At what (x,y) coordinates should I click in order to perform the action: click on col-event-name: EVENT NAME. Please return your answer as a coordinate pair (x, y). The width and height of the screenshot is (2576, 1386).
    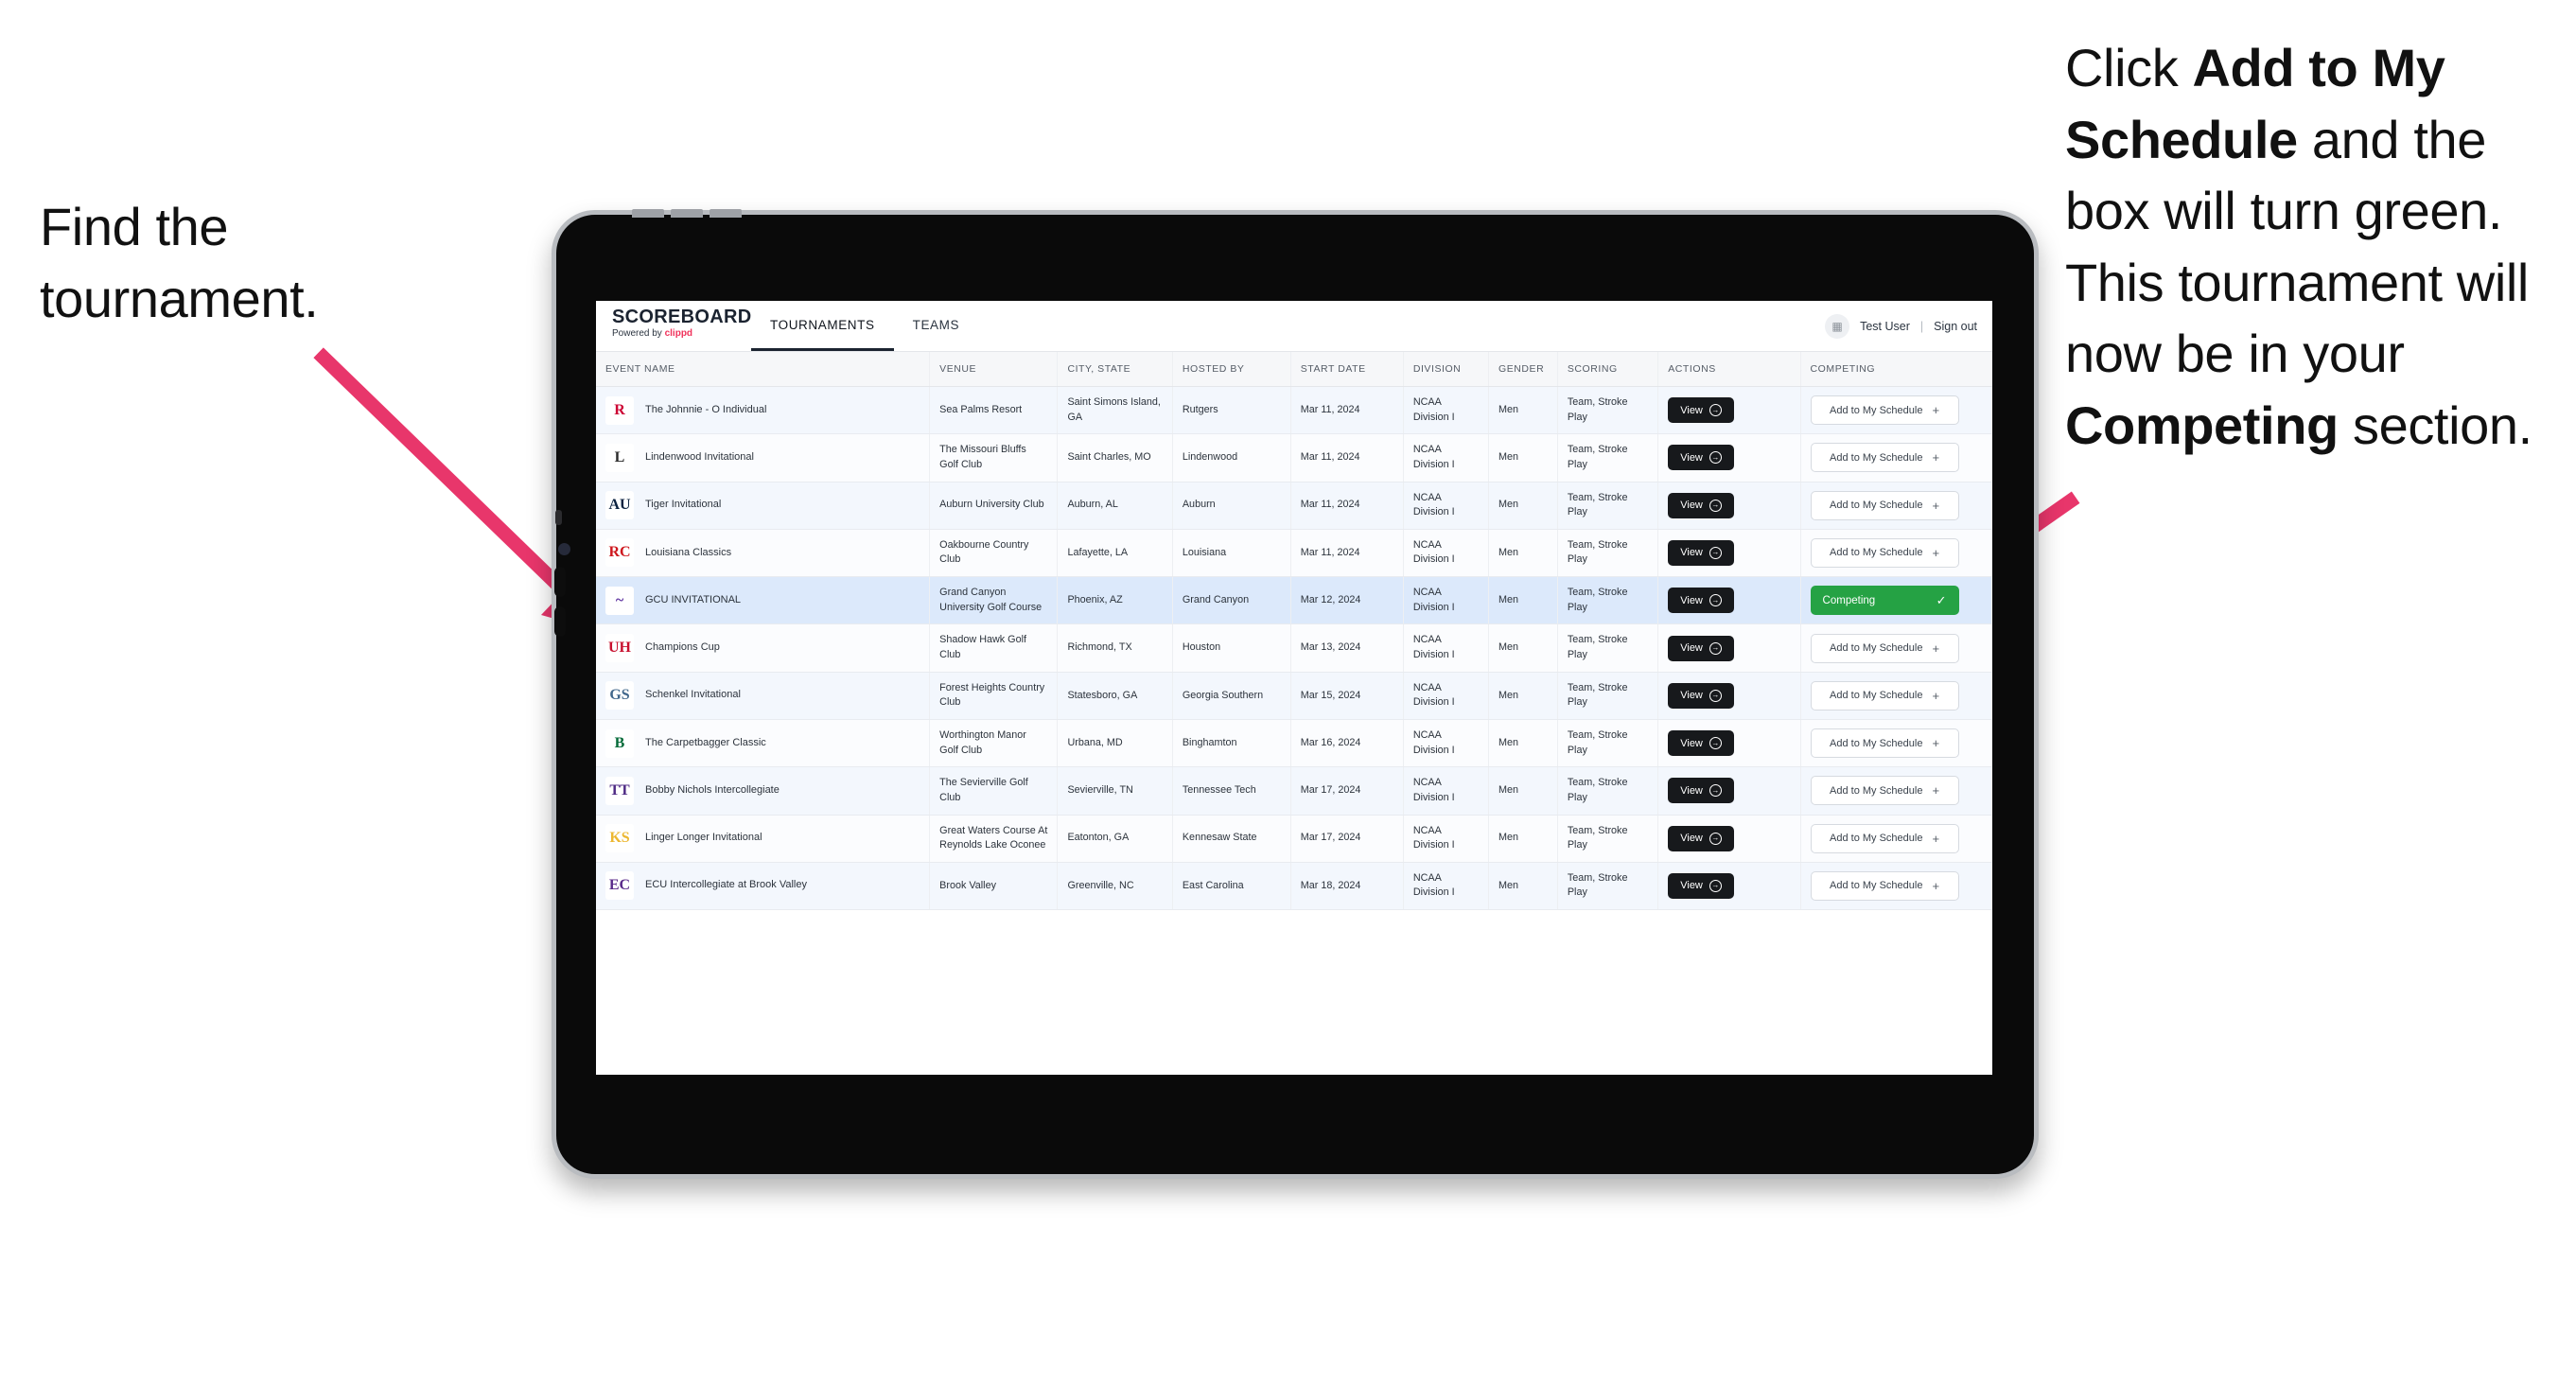
    Looking at the image, I should click on (764, 369).